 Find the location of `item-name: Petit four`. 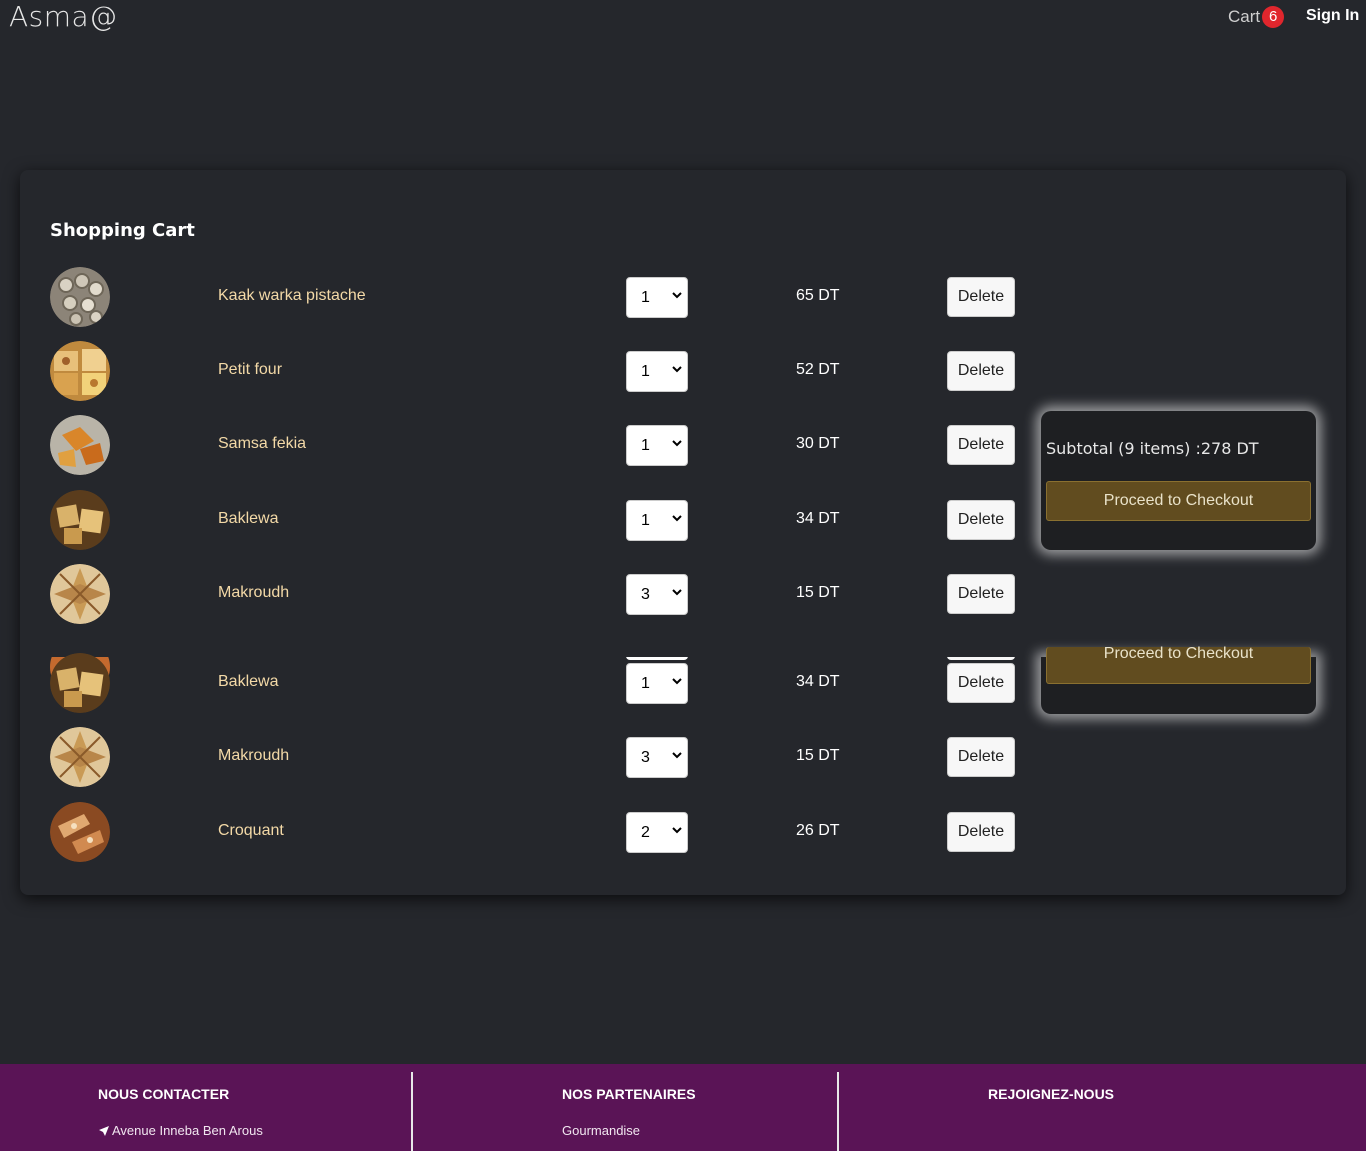

item-name: Petit four is located at coordinates (250, 370).